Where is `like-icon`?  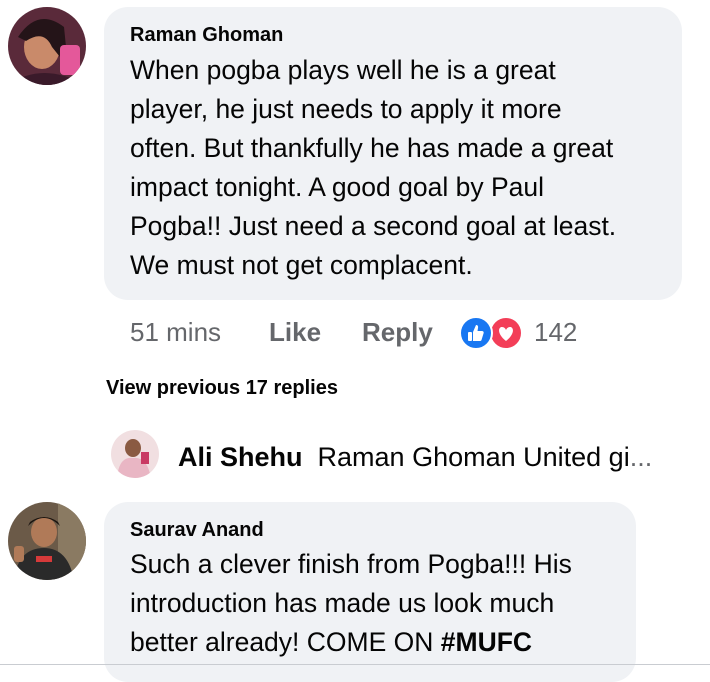 like-icon is located at coordinates (476, 333).